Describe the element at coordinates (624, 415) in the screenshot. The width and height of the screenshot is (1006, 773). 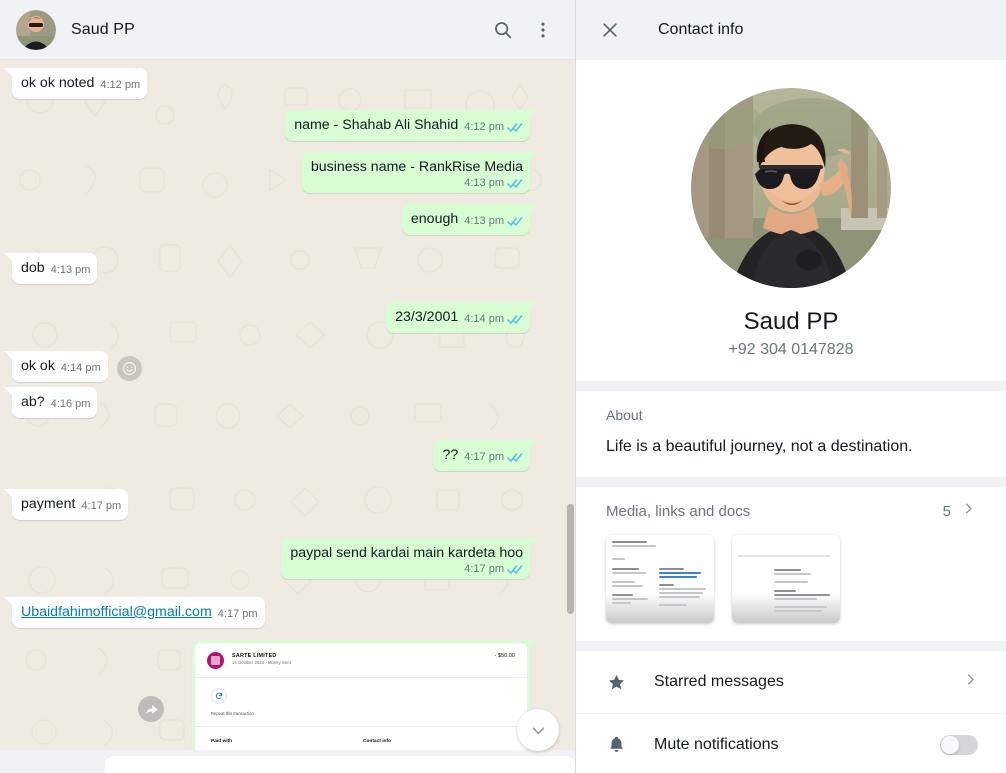
I see `about-label: About` at that location.